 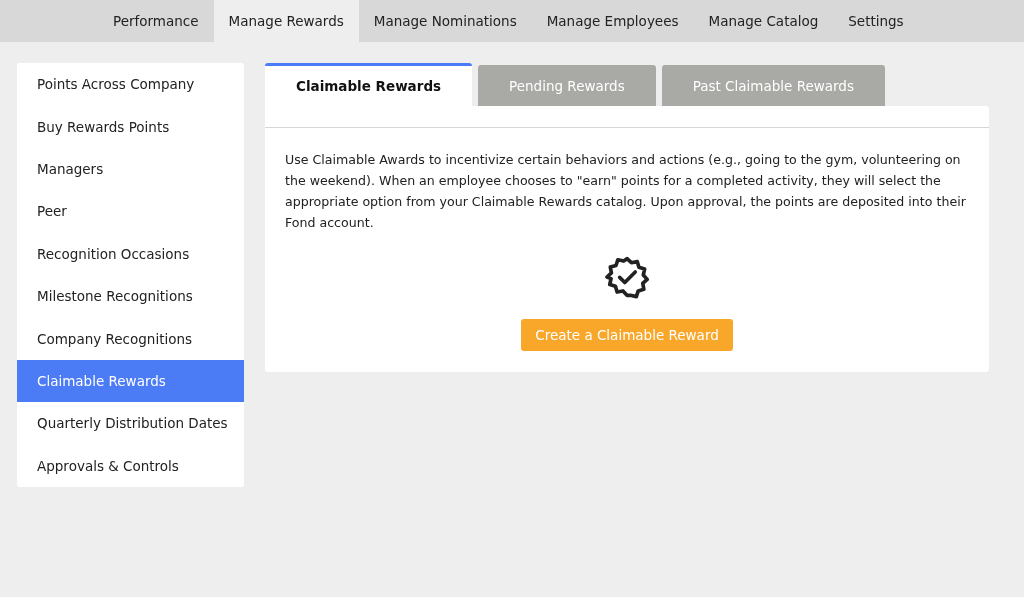 I want to click on badge-check-icon, so click(x=627, y=277).